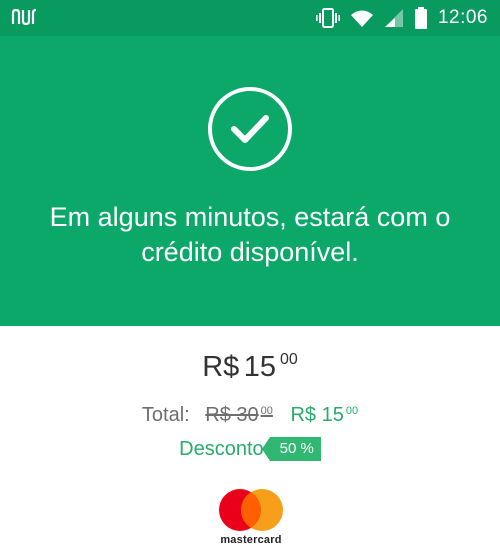 The height and width of the screenshot is (558, 500). What do you see at coordinates (250, 18) in the screenshot?
I see `status-bar: 12:06` at bounding box center [250, 18].